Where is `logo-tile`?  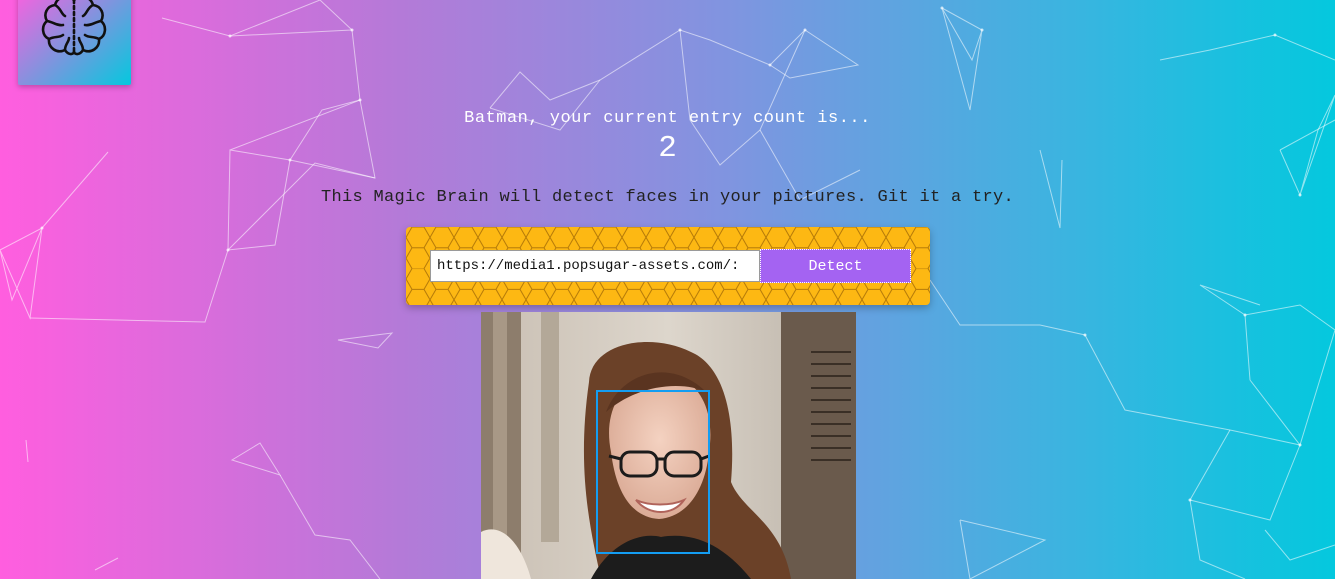
logo-tile is located at coordinates (74, 42).